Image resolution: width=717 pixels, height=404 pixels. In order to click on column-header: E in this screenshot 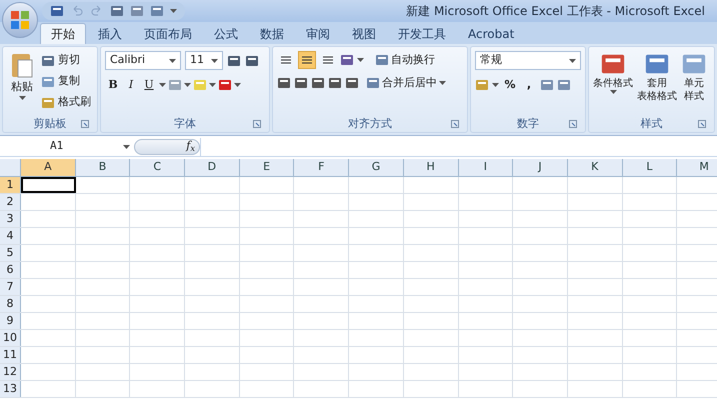, I will do `click(267, 167)`.